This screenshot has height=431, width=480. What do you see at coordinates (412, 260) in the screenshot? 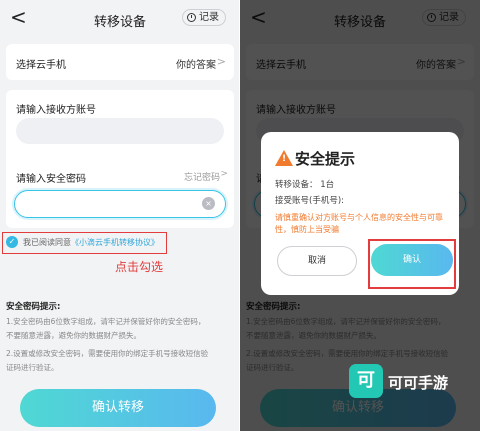
I see `ok-button: 确认` at bounding box center [412, 260].